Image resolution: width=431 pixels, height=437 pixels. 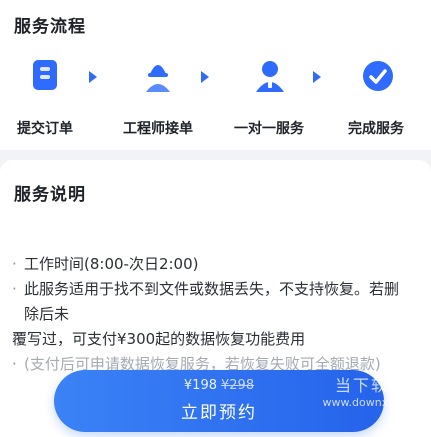 What do you see at coordinates (378, 76) in the screenshot?
I see `complete-icon` at bounding box center [378, 76].